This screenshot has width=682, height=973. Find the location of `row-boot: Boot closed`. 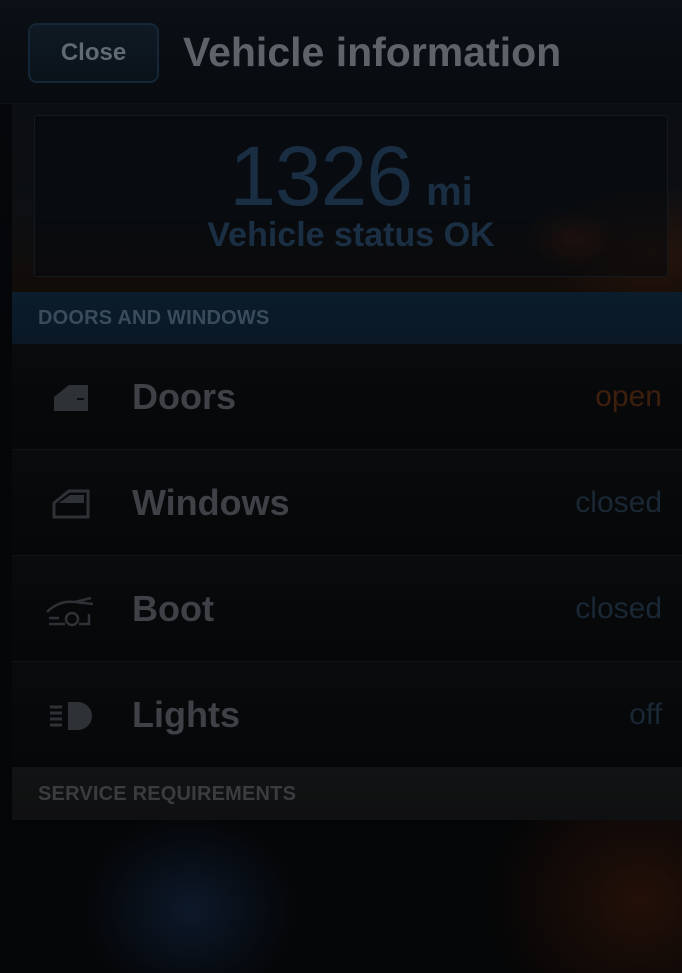

row-boot: Boot closed is located at coordinates (347, 609).